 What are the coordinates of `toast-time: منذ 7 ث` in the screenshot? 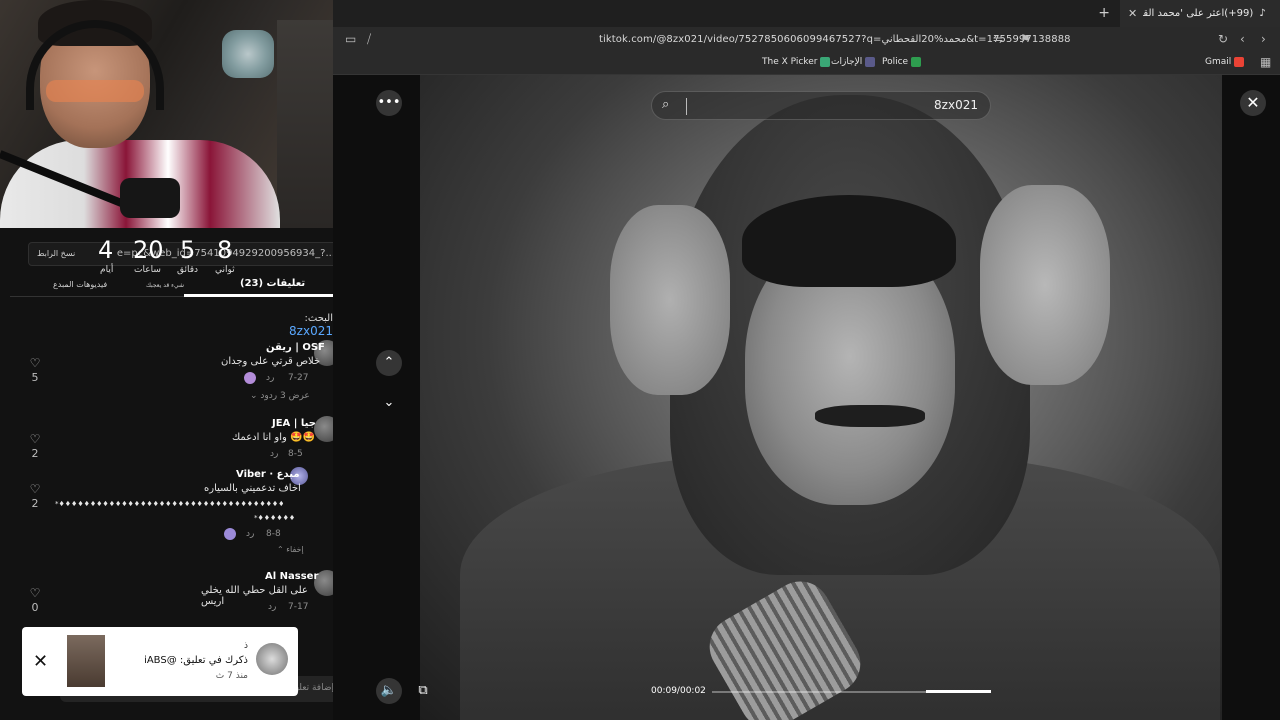 It's located at (231, 676).